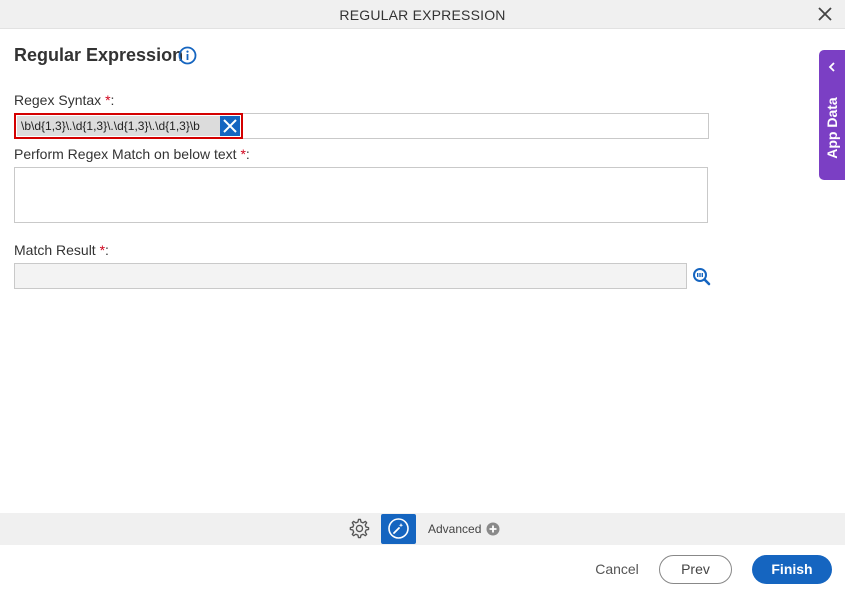  What do you see at coordinates (792, 569) in the screenshot?
I see `finish-button: Finish` at bounding box center [792, 569].